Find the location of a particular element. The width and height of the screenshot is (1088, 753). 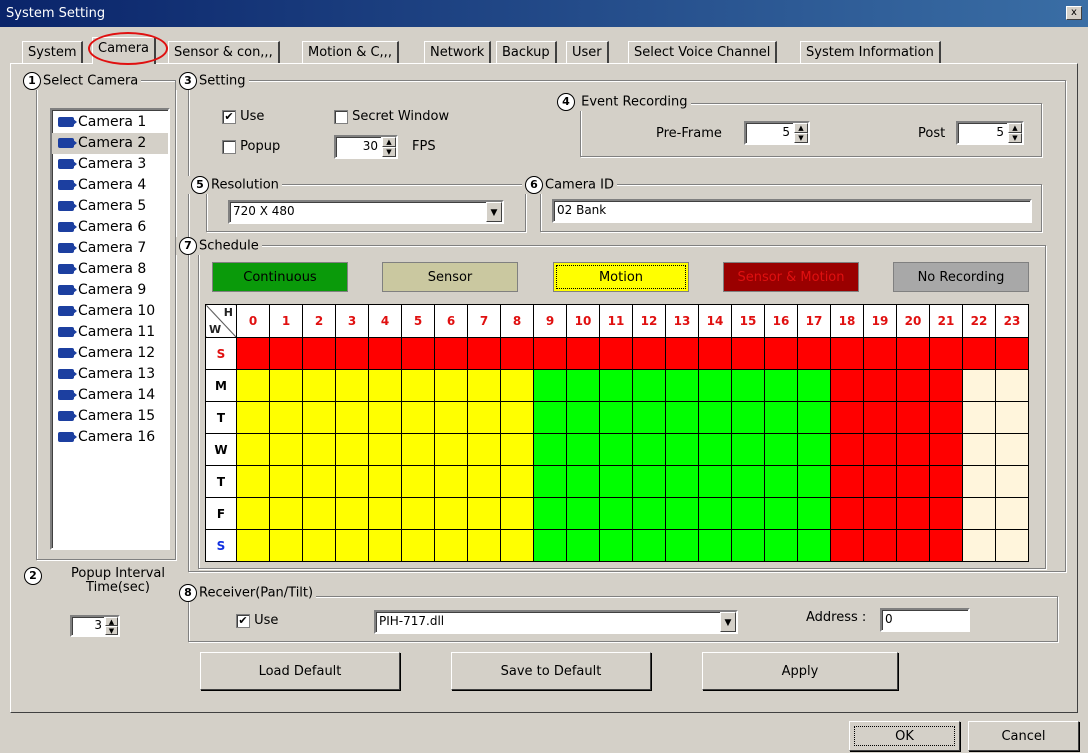

camera-list-item: Camera 3 is located at coordinates (110, 164).